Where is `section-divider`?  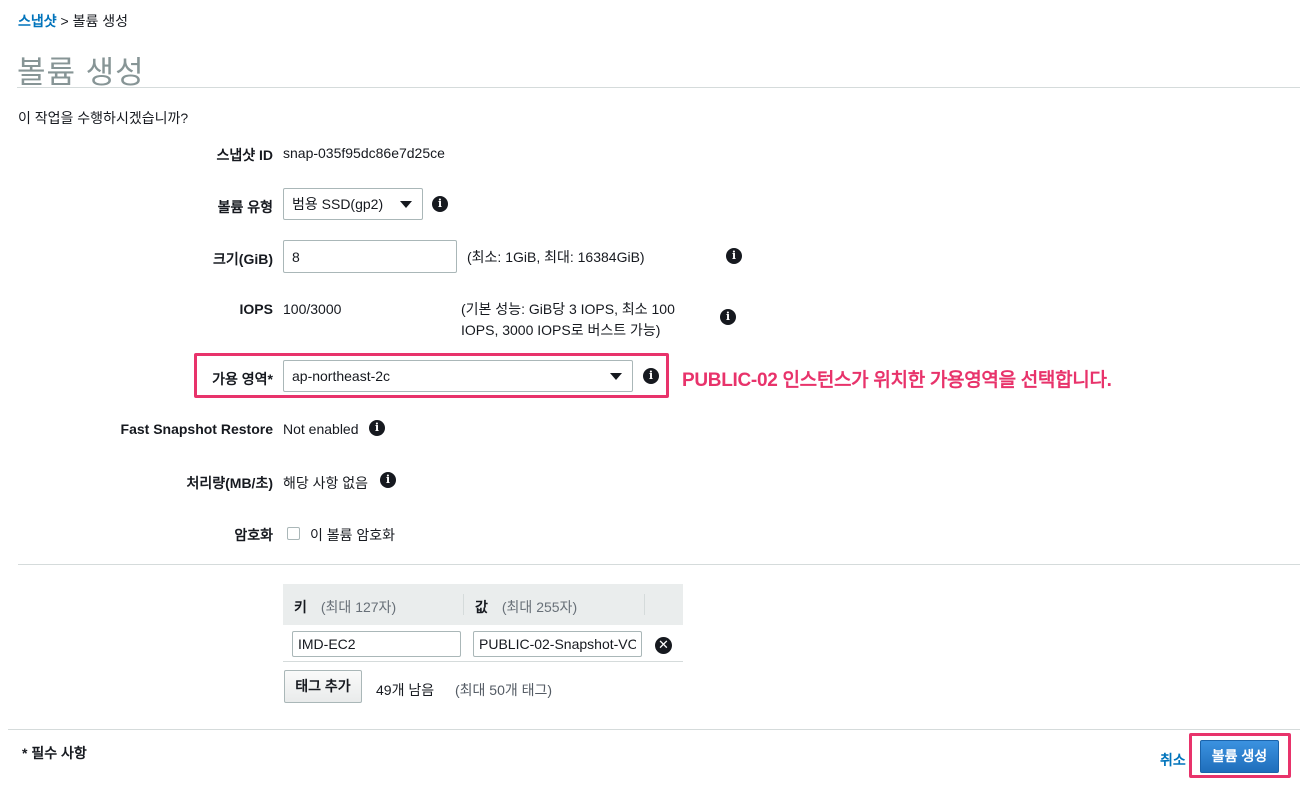
section-divider is located at coordinates (659, 564).